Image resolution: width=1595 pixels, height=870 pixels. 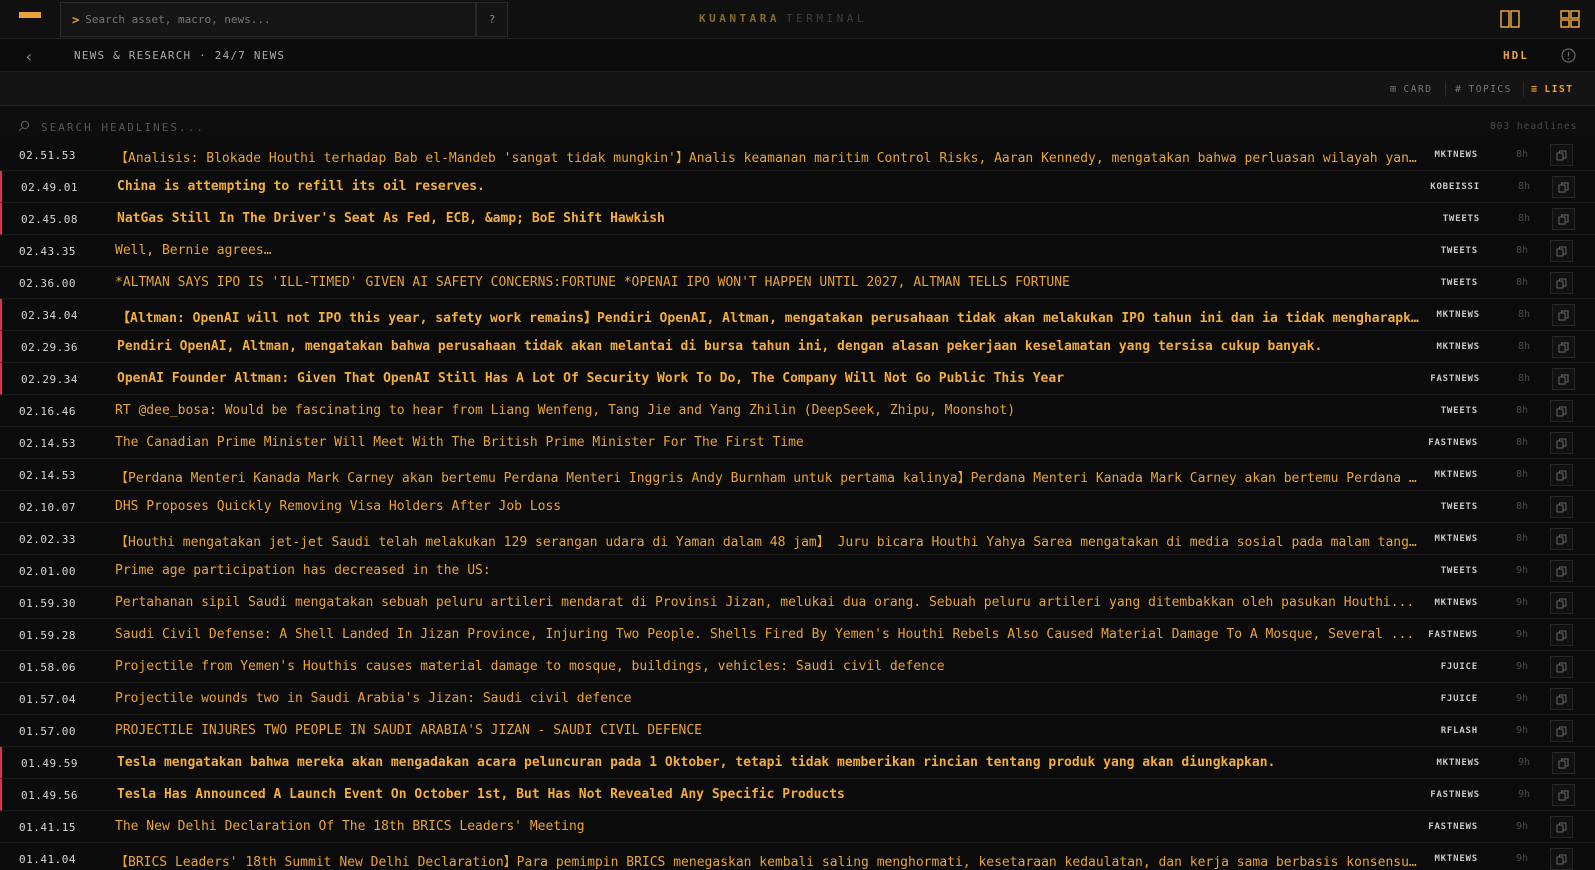 What do you see at coordinates (1483, 89) in the screenshot?
I see `view-topics-button: # TOPICS` at bounding box center [1483, 89].